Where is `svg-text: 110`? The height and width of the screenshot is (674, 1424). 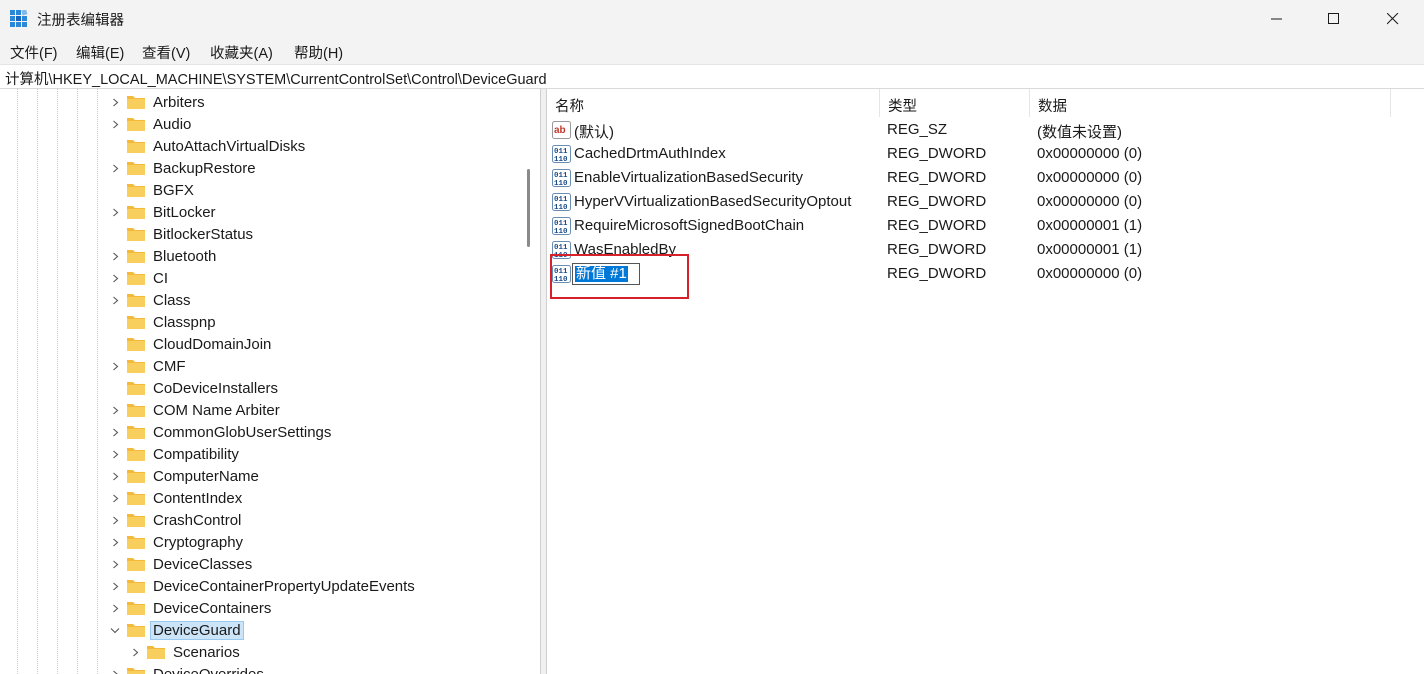
svg-text: 110 is located at coordinates (561, 183).